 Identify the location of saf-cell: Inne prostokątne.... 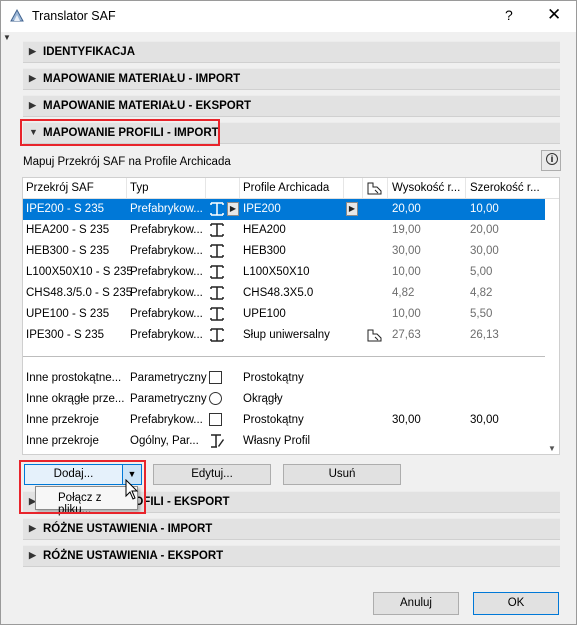
(74, 378).